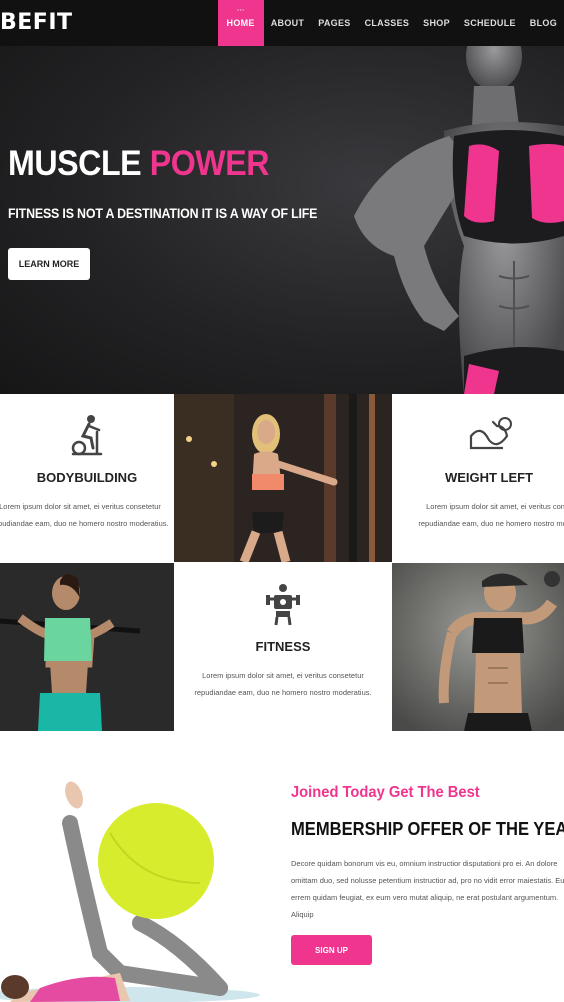  Describe the element at coordinates (459, 220) in the screenshot. I see `hero-athlete-image` at that location.